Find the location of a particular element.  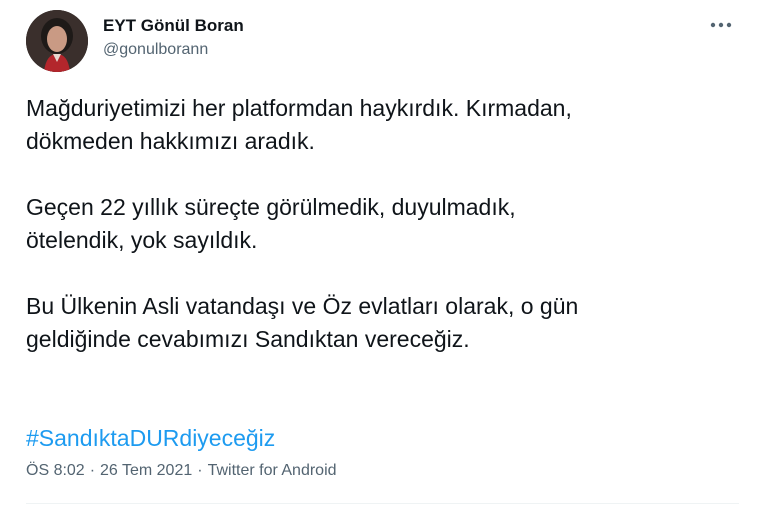

avatar is located at coordinates (57, 41).